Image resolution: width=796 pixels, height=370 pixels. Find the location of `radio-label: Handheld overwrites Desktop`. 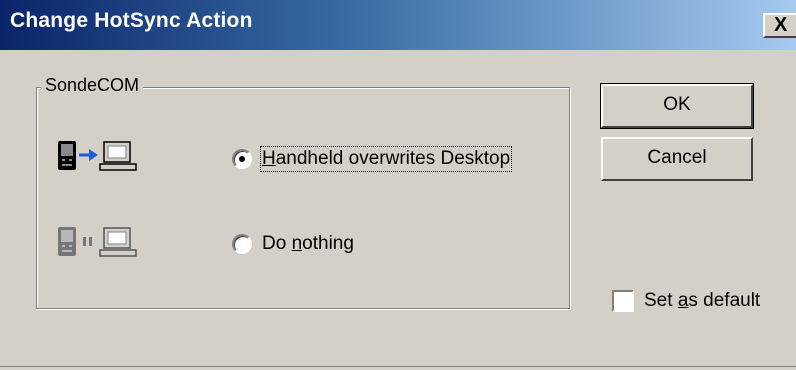

radio-label: Handheld overwrites Desktop is located at coordinates (386, 159).